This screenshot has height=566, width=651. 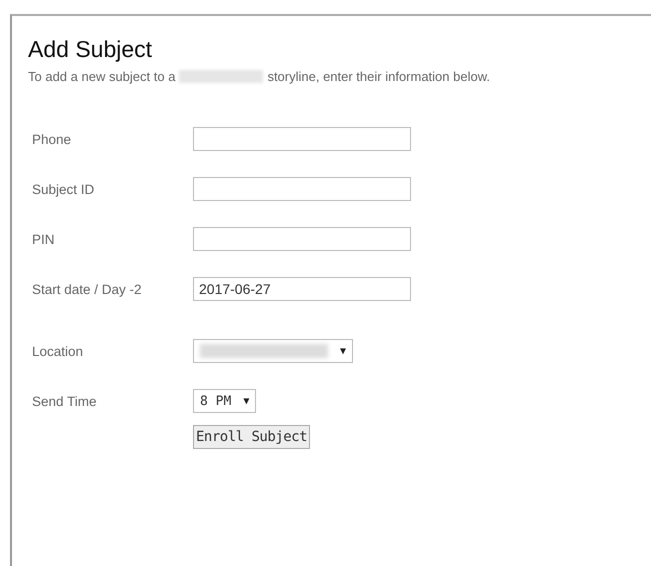 I want to click on description-text: To add a new subject to a, so click(x=102, y=76).